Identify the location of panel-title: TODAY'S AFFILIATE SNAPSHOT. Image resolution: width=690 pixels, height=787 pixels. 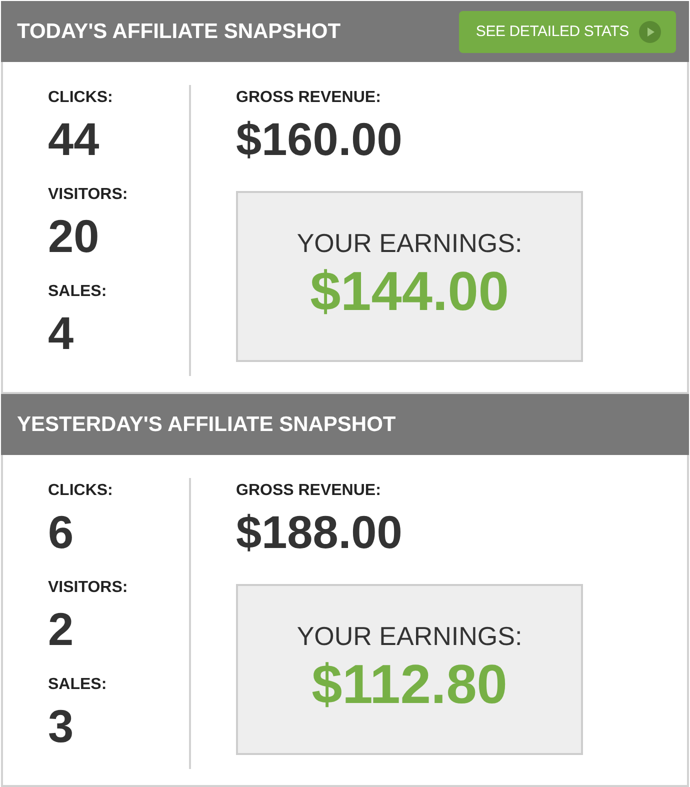
(179, 32).